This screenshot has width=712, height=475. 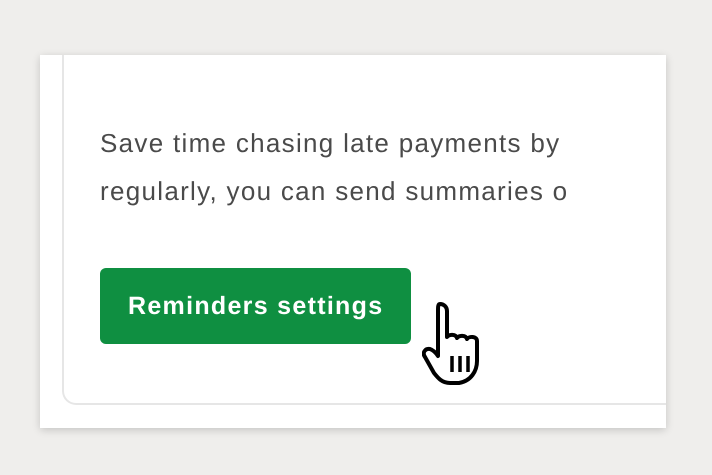 I want to click on description-line: Save time chasing late payments by, so click(x=331, y=143).